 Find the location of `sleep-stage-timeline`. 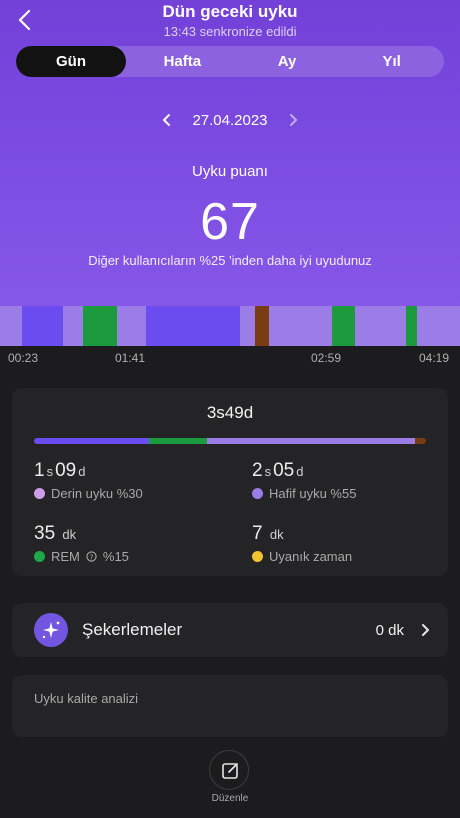

sleep-stage-timeline is located at coordinates (230, 326).